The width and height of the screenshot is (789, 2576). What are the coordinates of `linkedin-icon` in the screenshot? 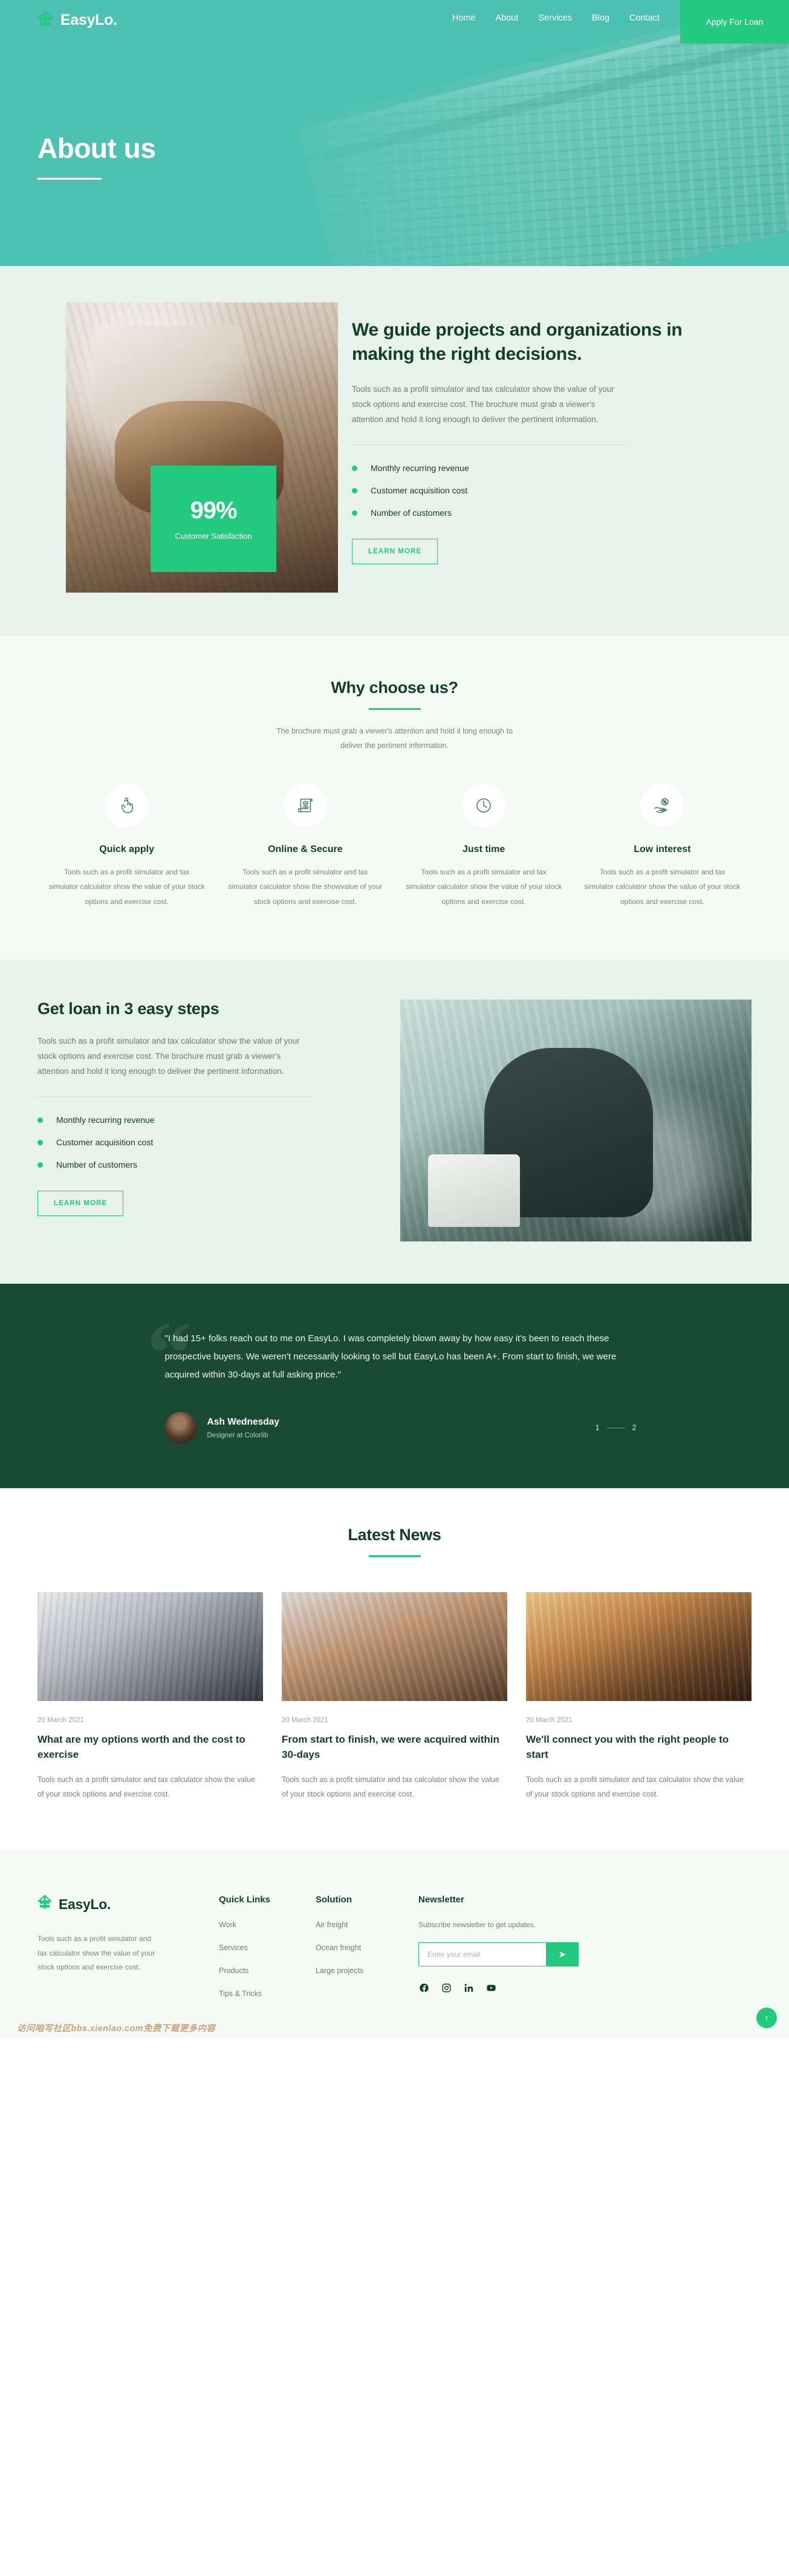 It's located at (468, 1987).